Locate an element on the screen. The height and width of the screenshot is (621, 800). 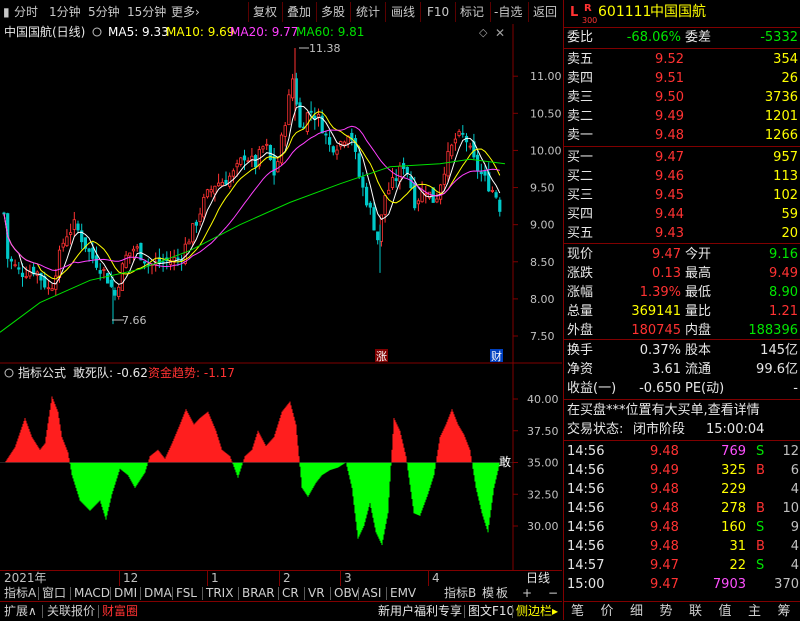
tick-row: 14:56 9.48 769 S 12 is located at coordinates (682, 451).